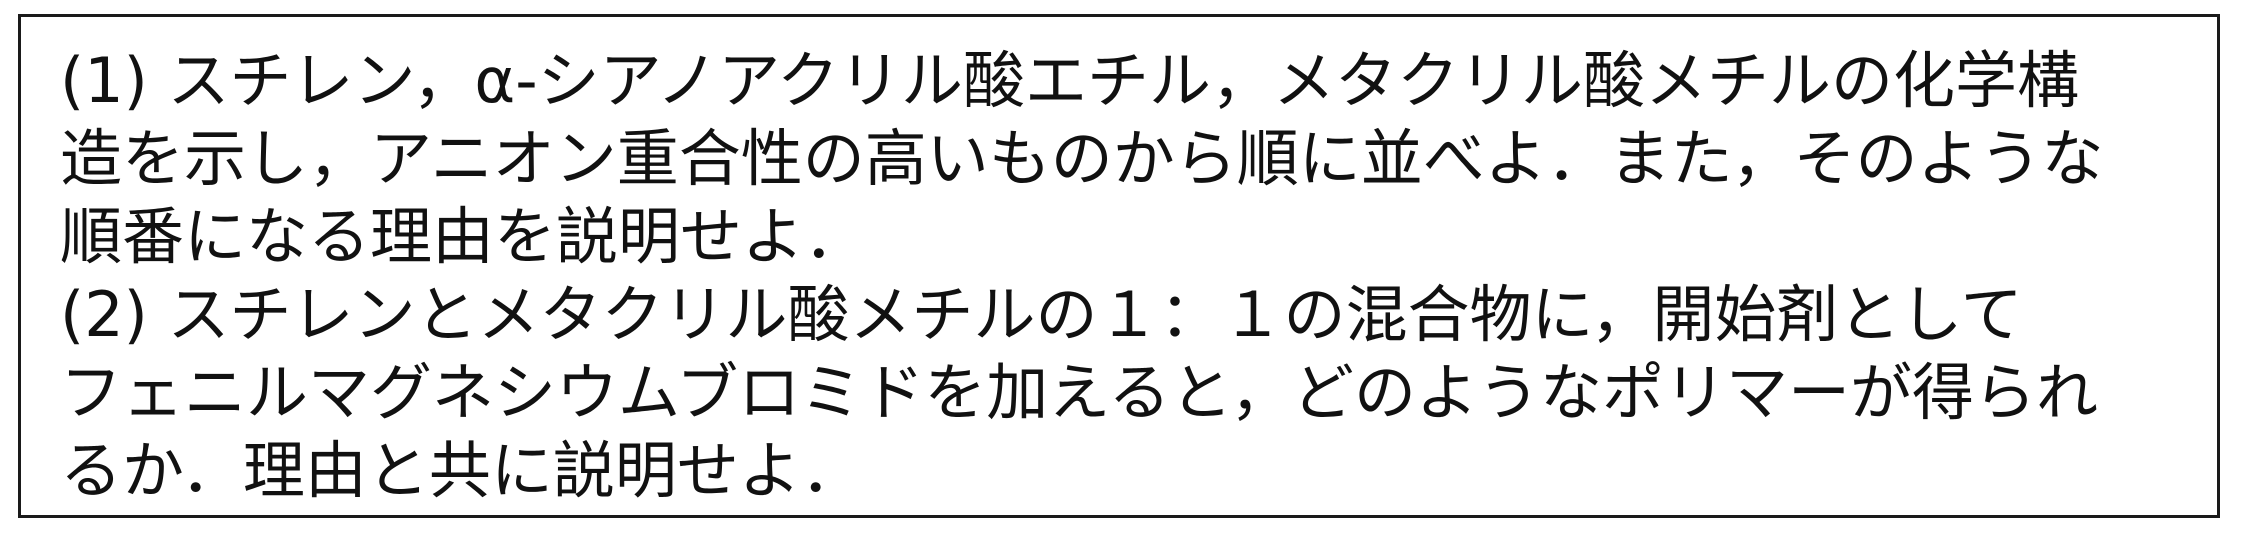  Describe the element at coordinates (1069, 80) in the screenshot. I see `question-1-line-1: (1) スチレン，α-シアノアクリル酸エチル，メタクリル酸メチルの化学構` at that location.